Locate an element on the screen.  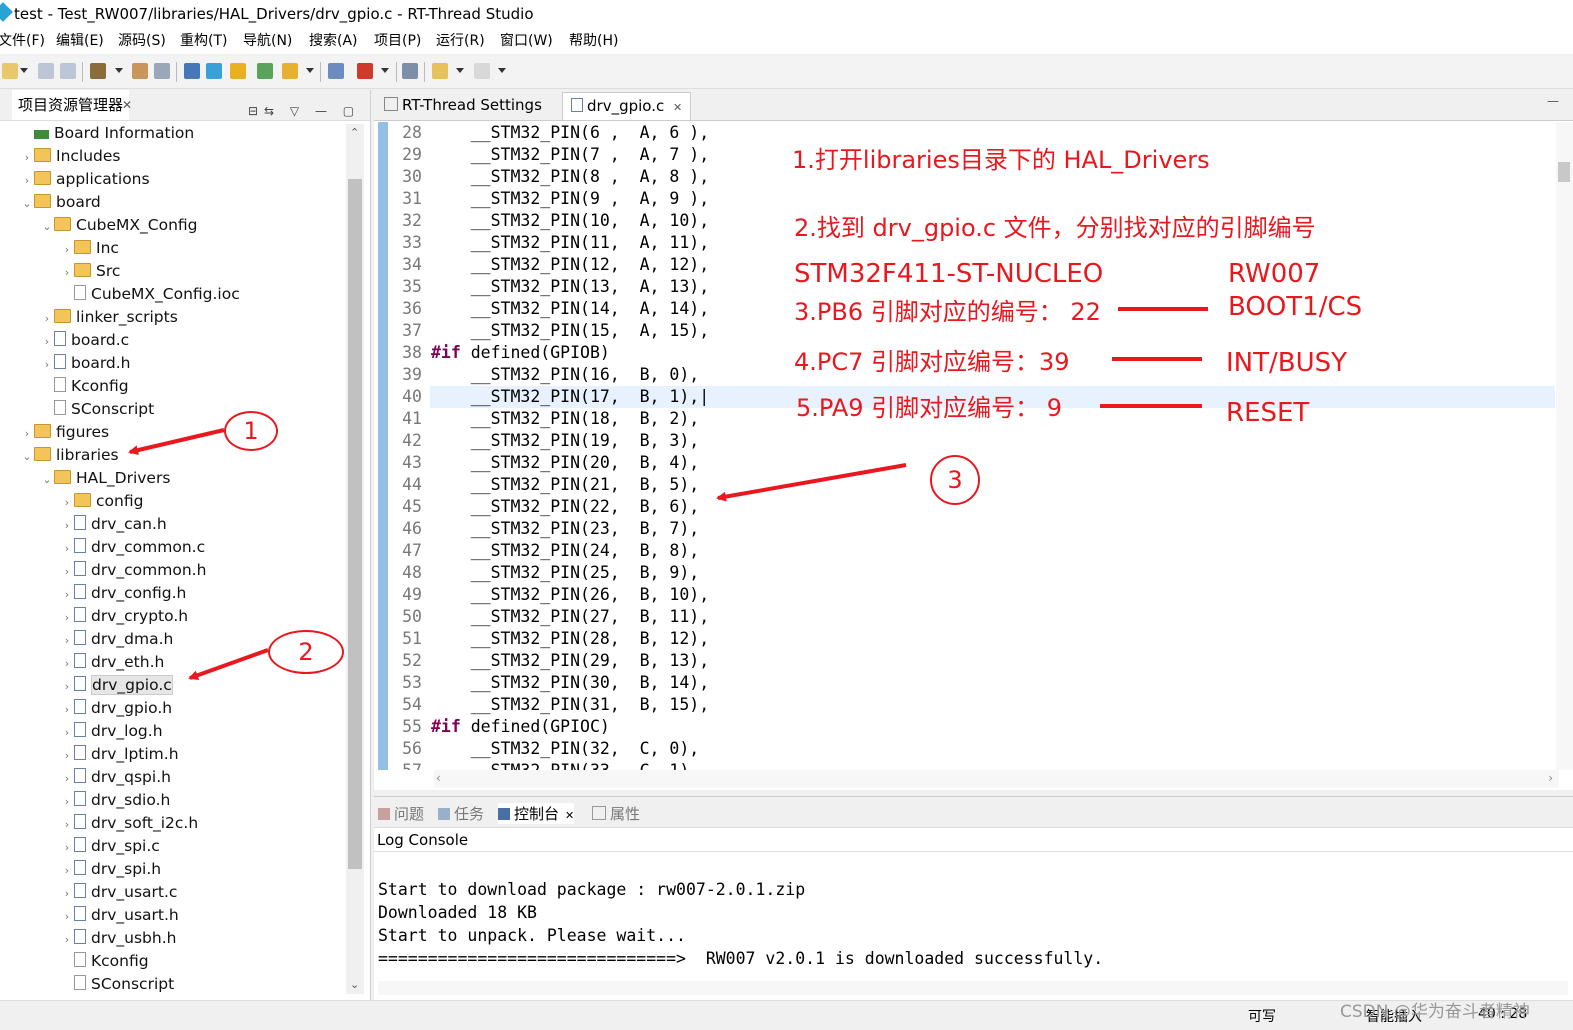
tree-item-drv-spi-h: › drv_spi.h is located at coordinates (110, 869).